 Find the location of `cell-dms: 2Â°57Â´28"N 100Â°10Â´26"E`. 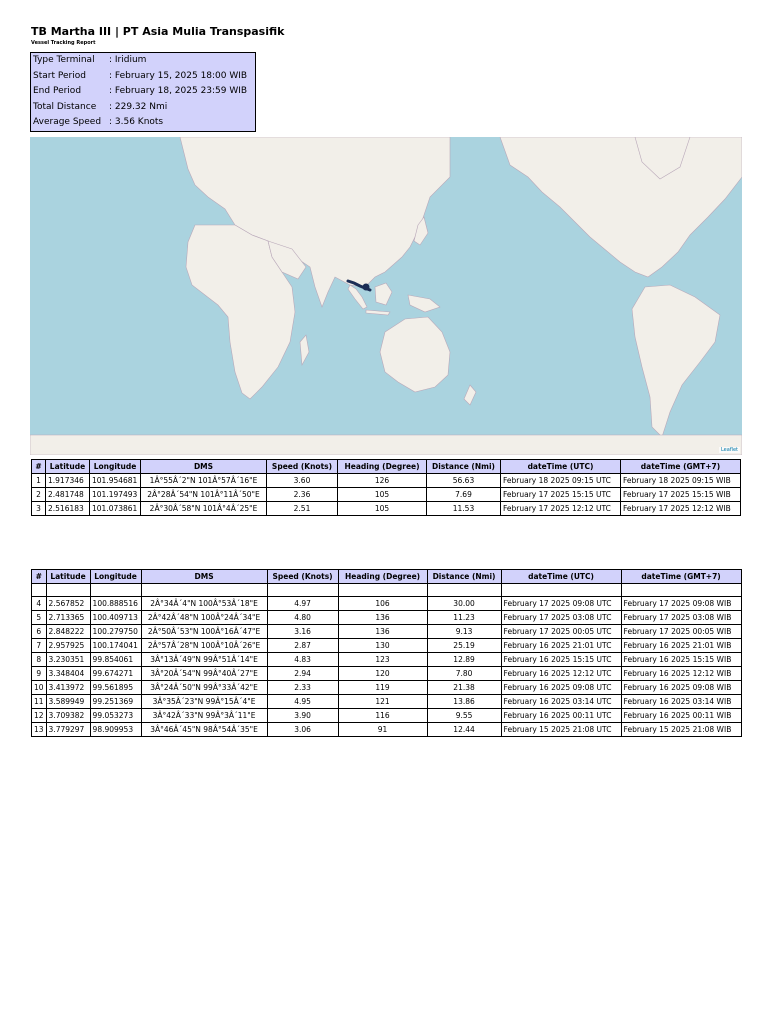

cell-dms: 2Â°57Â´28"N 100Â°10Â´26"E is located at coordinates (204, 645).